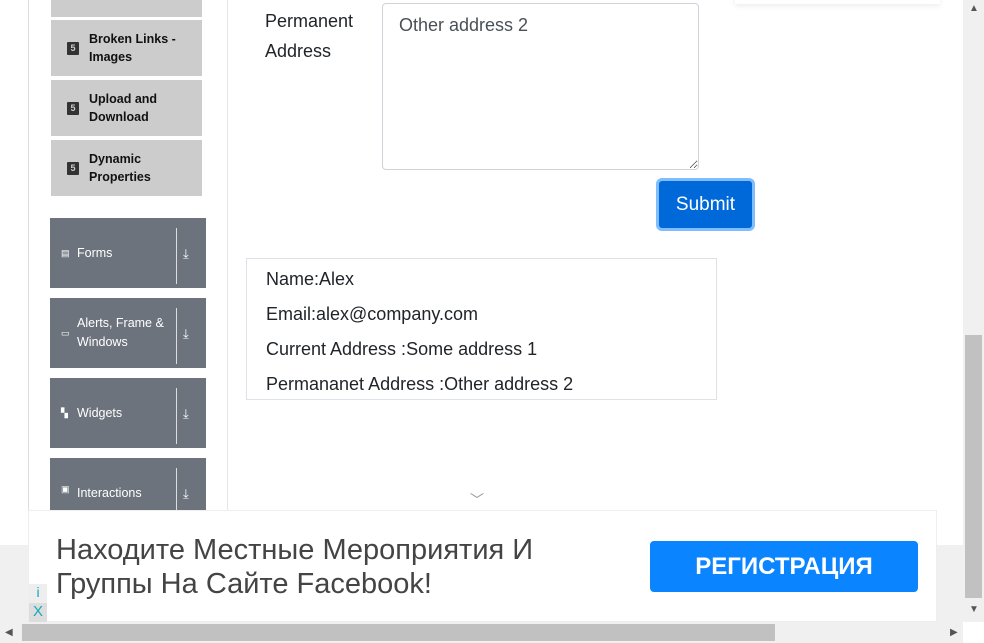 The height and width of the screenshot is (643, 984). I want to click on sidebar-item-label: Broken Links - Images, so click(132, 48).